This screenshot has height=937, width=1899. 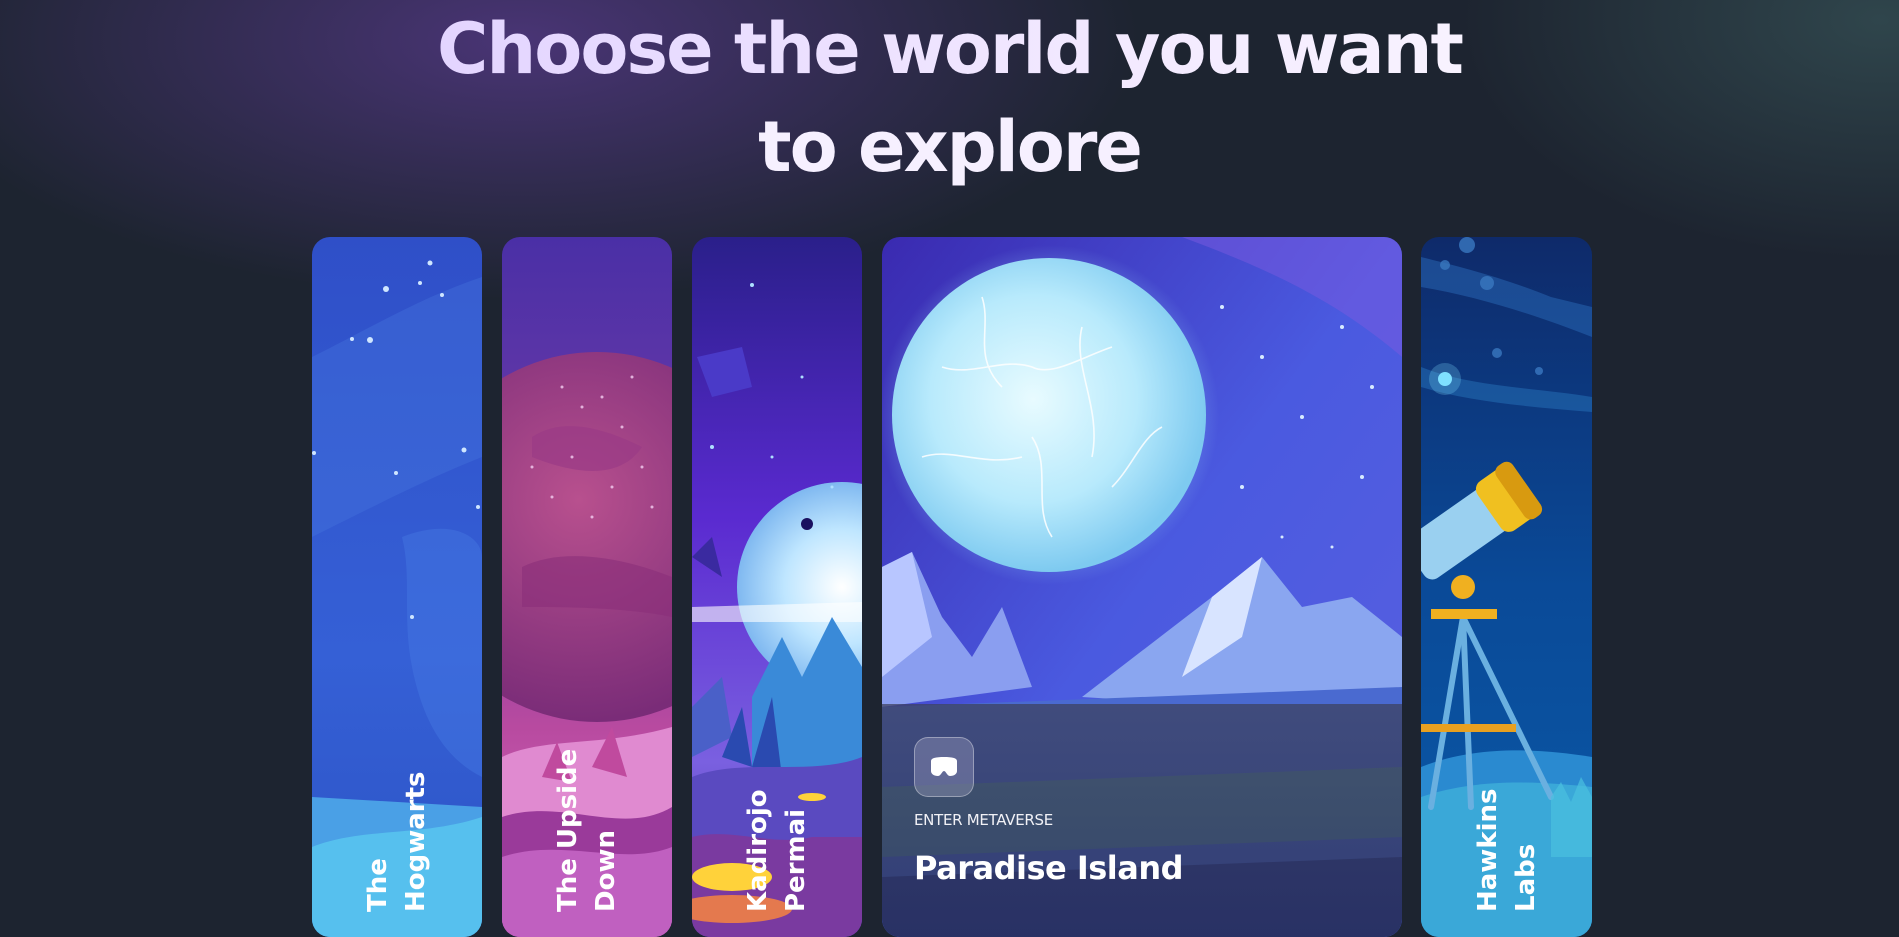 I want to click on world-label-kadirojo: Kadirojo Permai, so click(x=777, y=850).